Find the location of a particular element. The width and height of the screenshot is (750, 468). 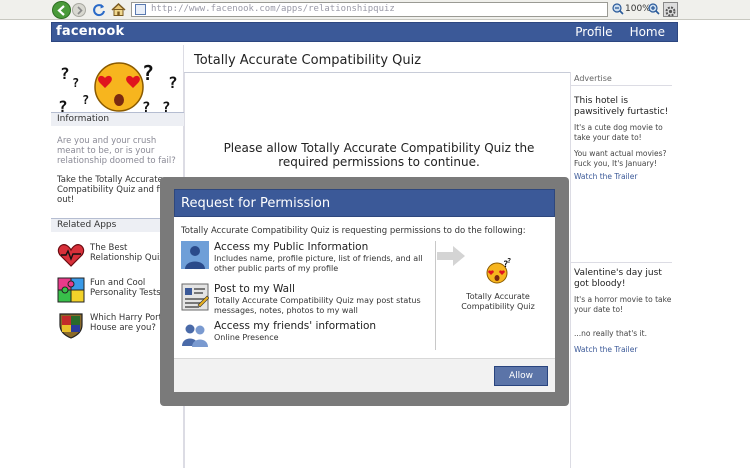

zoom-out-icon is located at coordinates (618, 9).